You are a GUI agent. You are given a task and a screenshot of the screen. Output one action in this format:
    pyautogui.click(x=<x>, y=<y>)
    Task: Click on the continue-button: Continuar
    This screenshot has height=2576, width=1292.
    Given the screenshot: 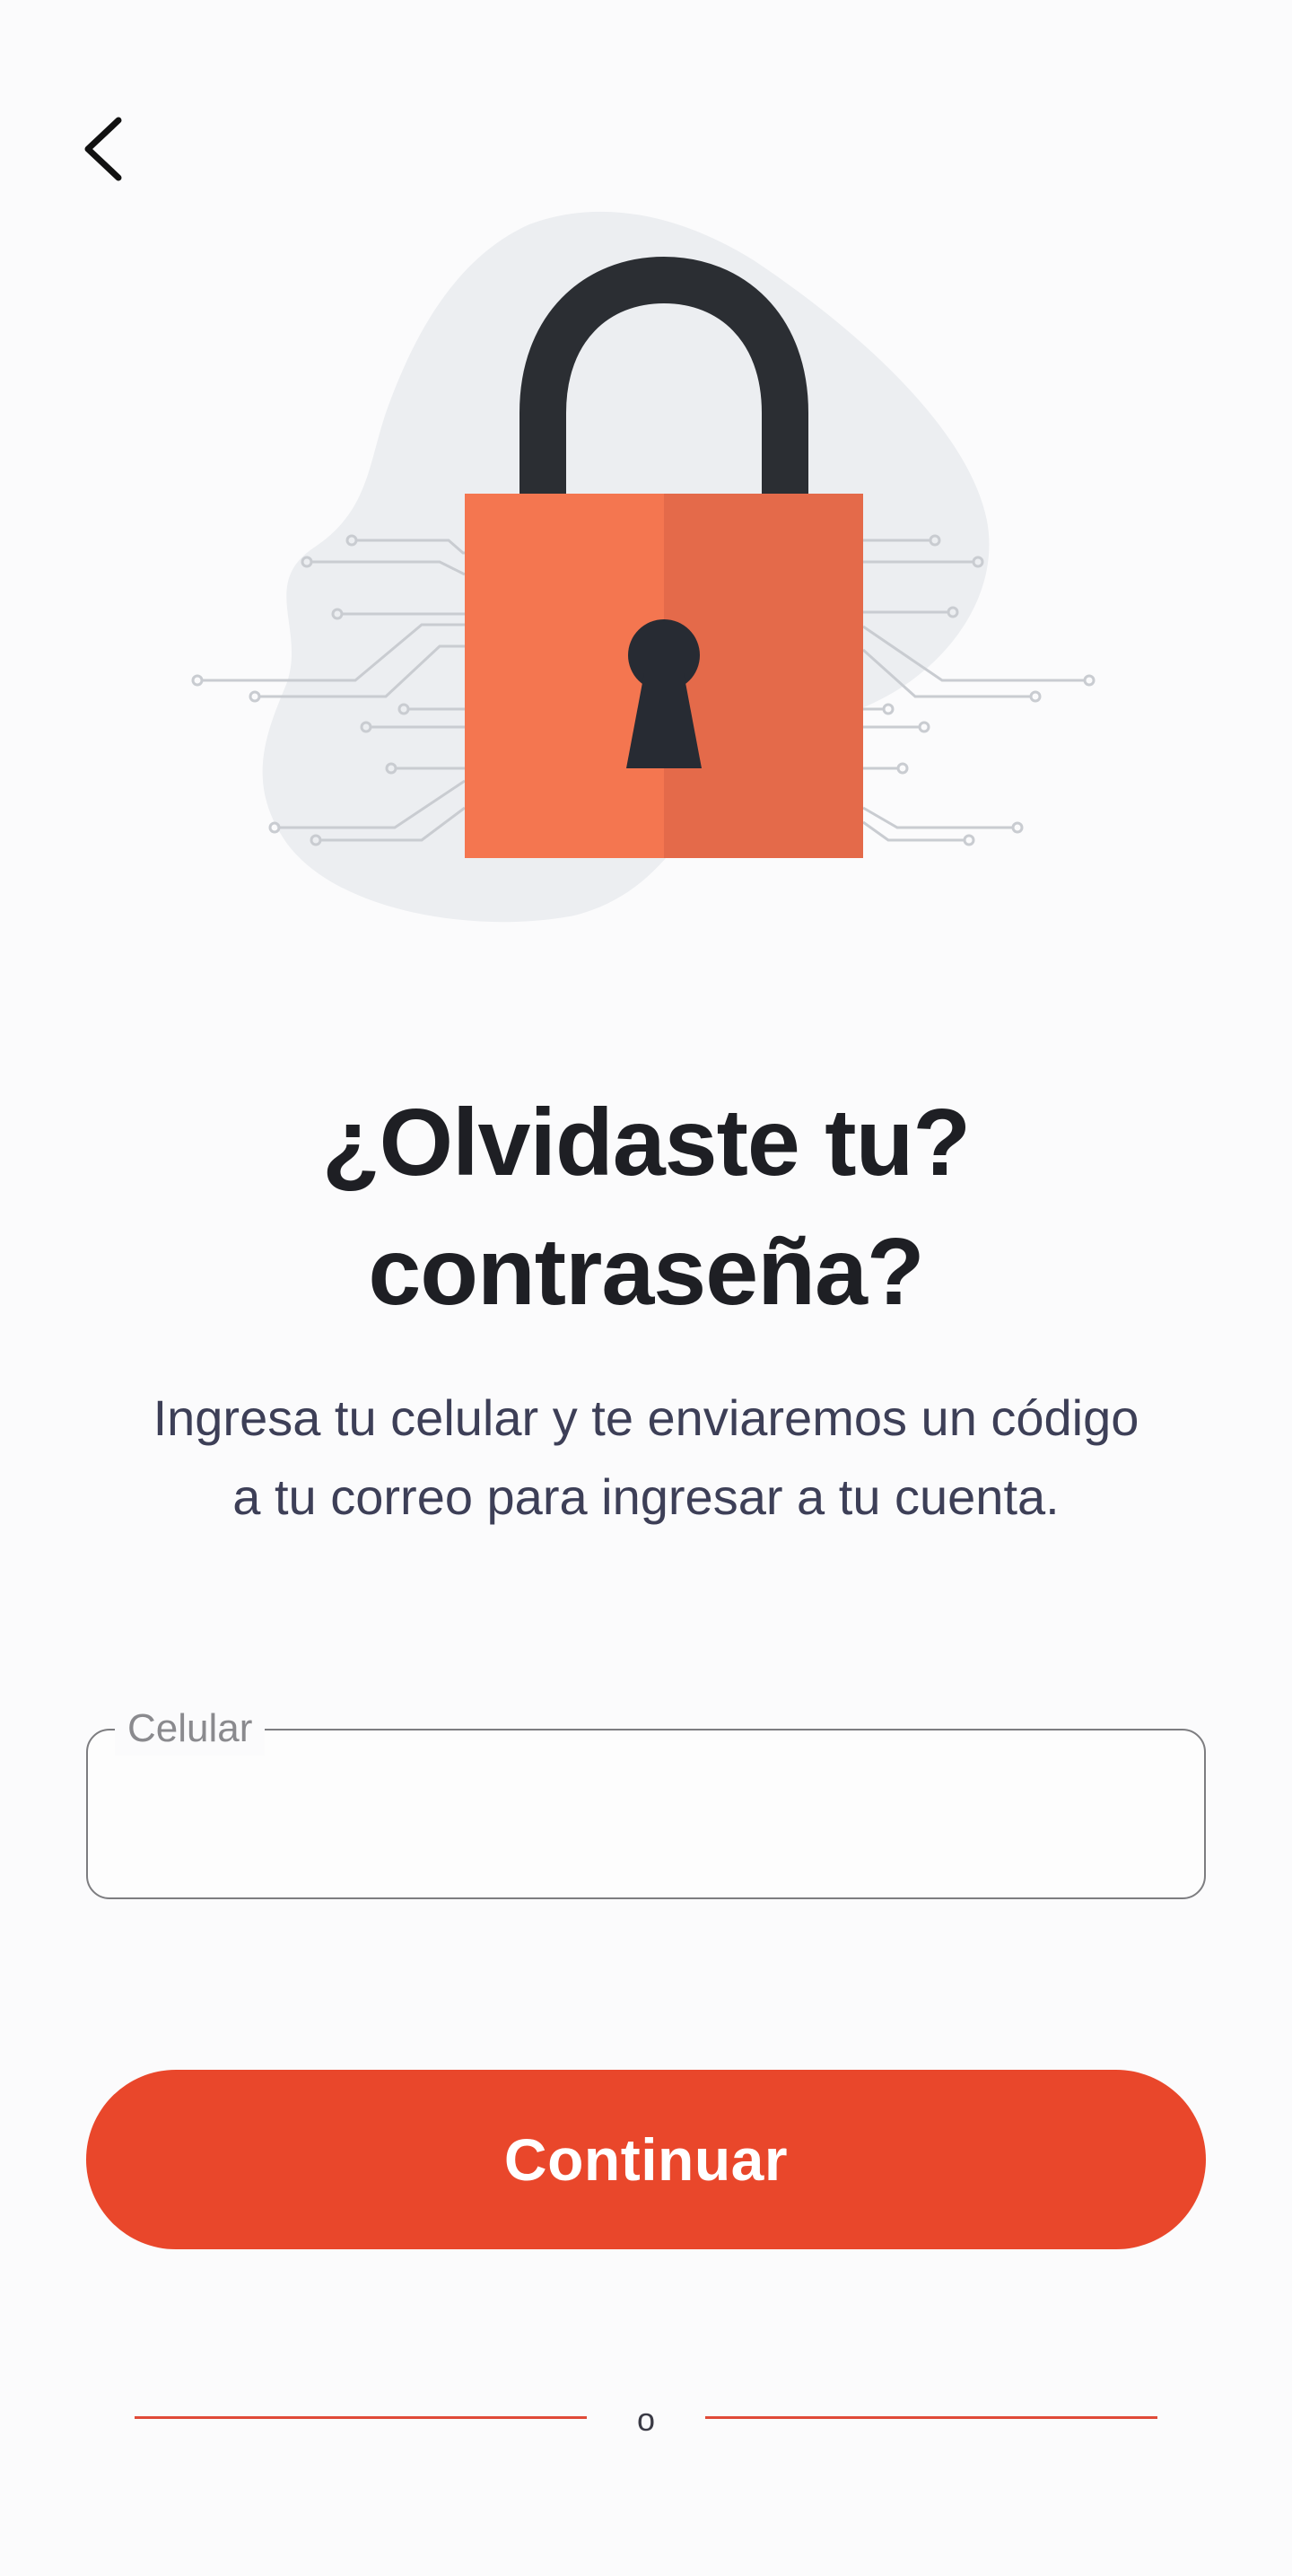 What is the action you would take?
    pyautogui.click(x=646, y=2159)
    